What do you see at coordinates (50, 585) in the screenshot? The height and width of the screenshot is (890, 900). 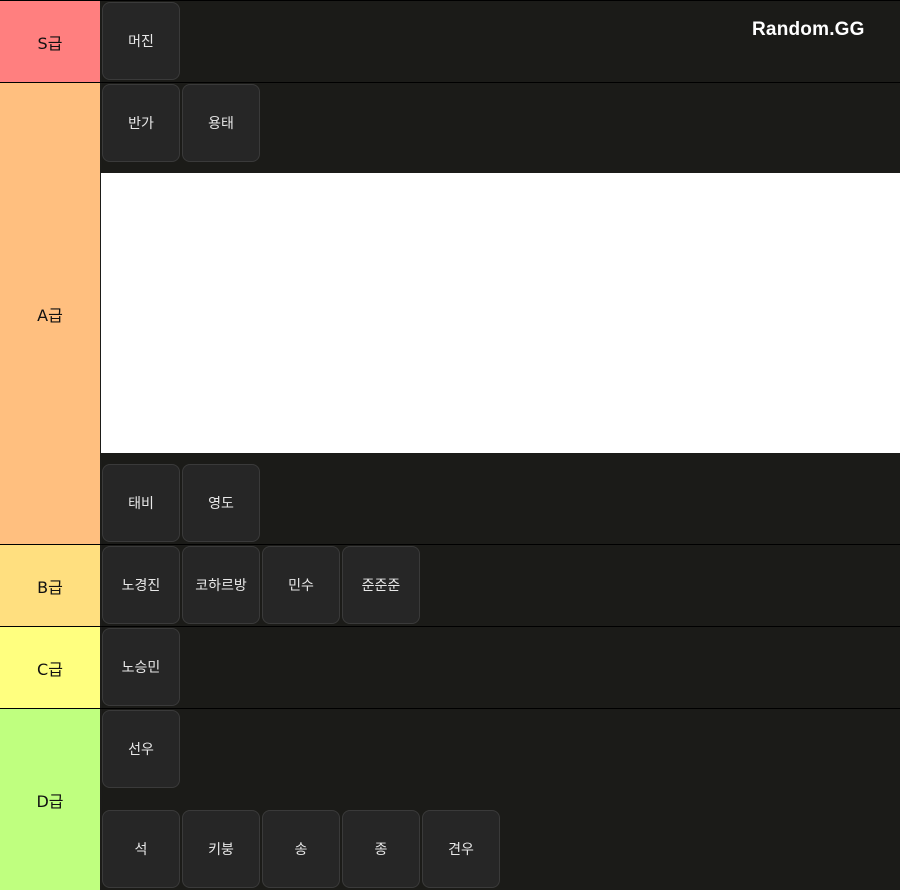 I see `tier-label-b: B급` at bounding box center [50, 585].